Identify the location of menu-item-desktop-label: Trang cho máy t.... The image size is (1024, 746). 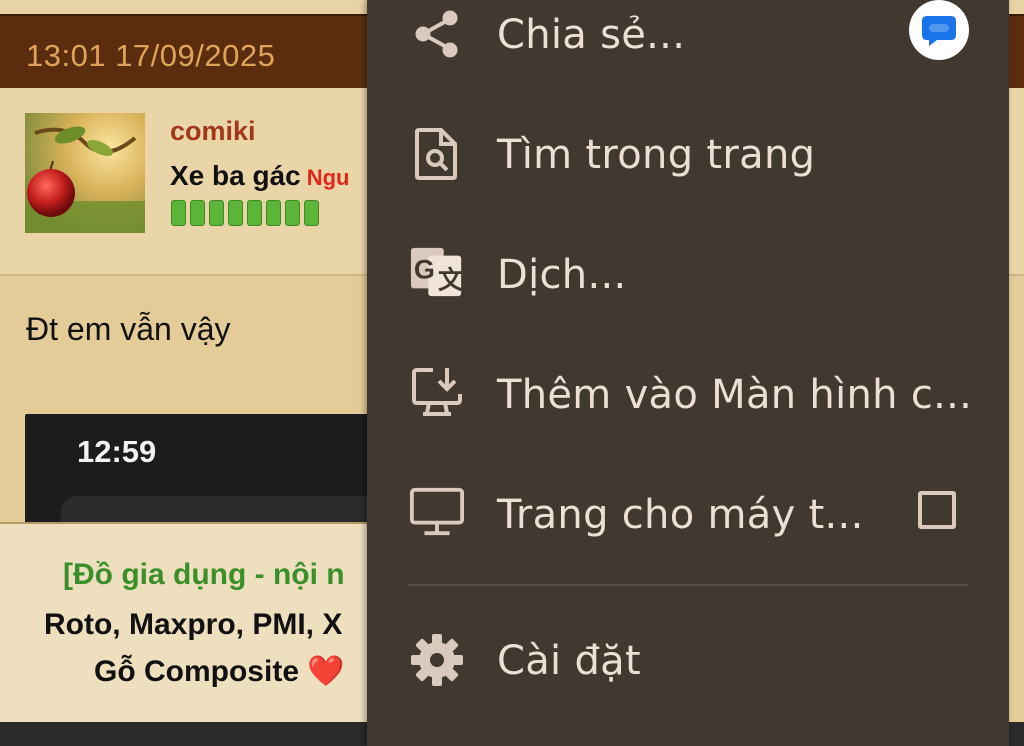
(680, 515).